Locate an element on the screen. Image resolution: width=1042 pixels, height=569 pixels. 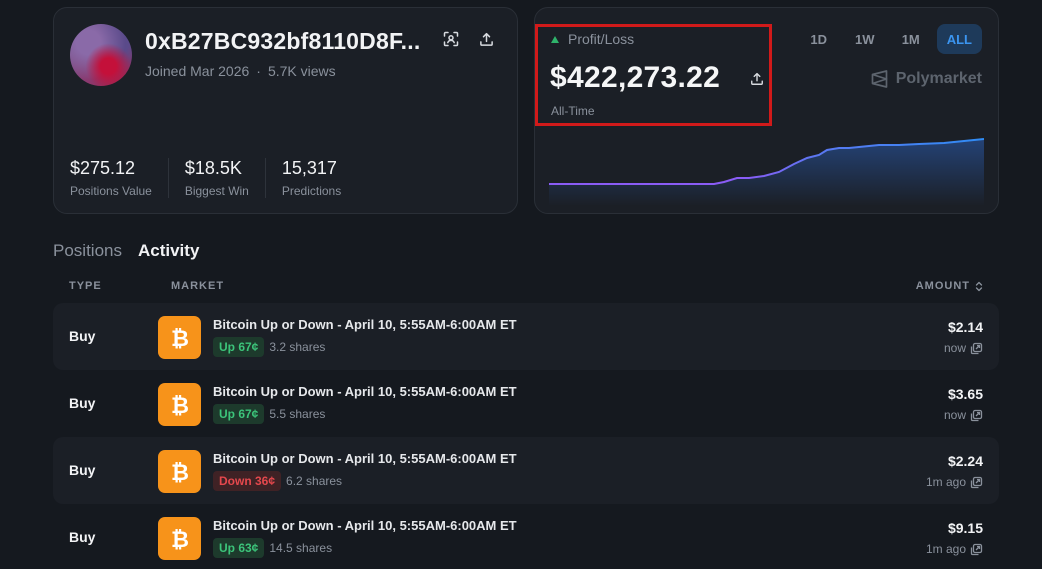
sort-icon is located at coordinates (979, 286).